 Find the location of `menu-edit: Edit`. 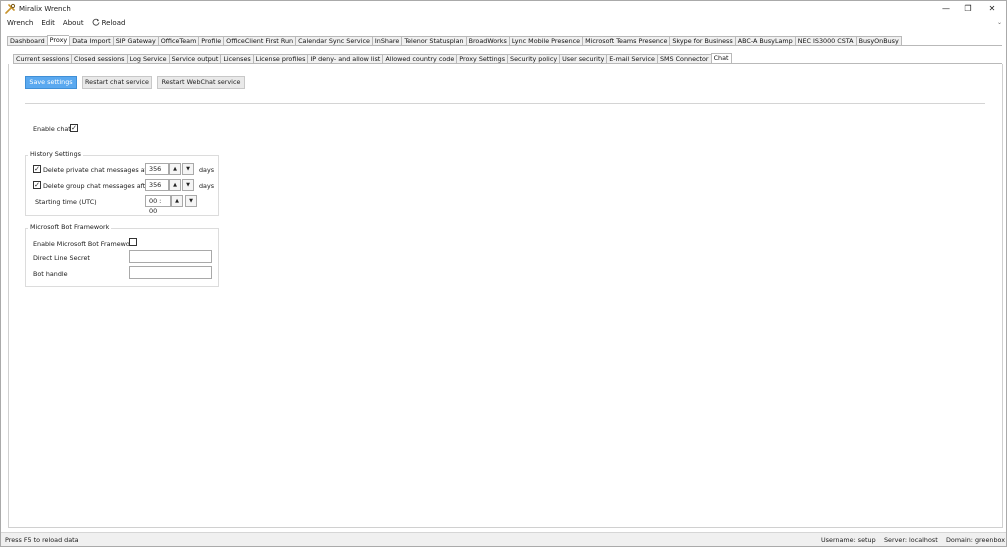

menu-edit: Edit is located at coordinates (48, 23).